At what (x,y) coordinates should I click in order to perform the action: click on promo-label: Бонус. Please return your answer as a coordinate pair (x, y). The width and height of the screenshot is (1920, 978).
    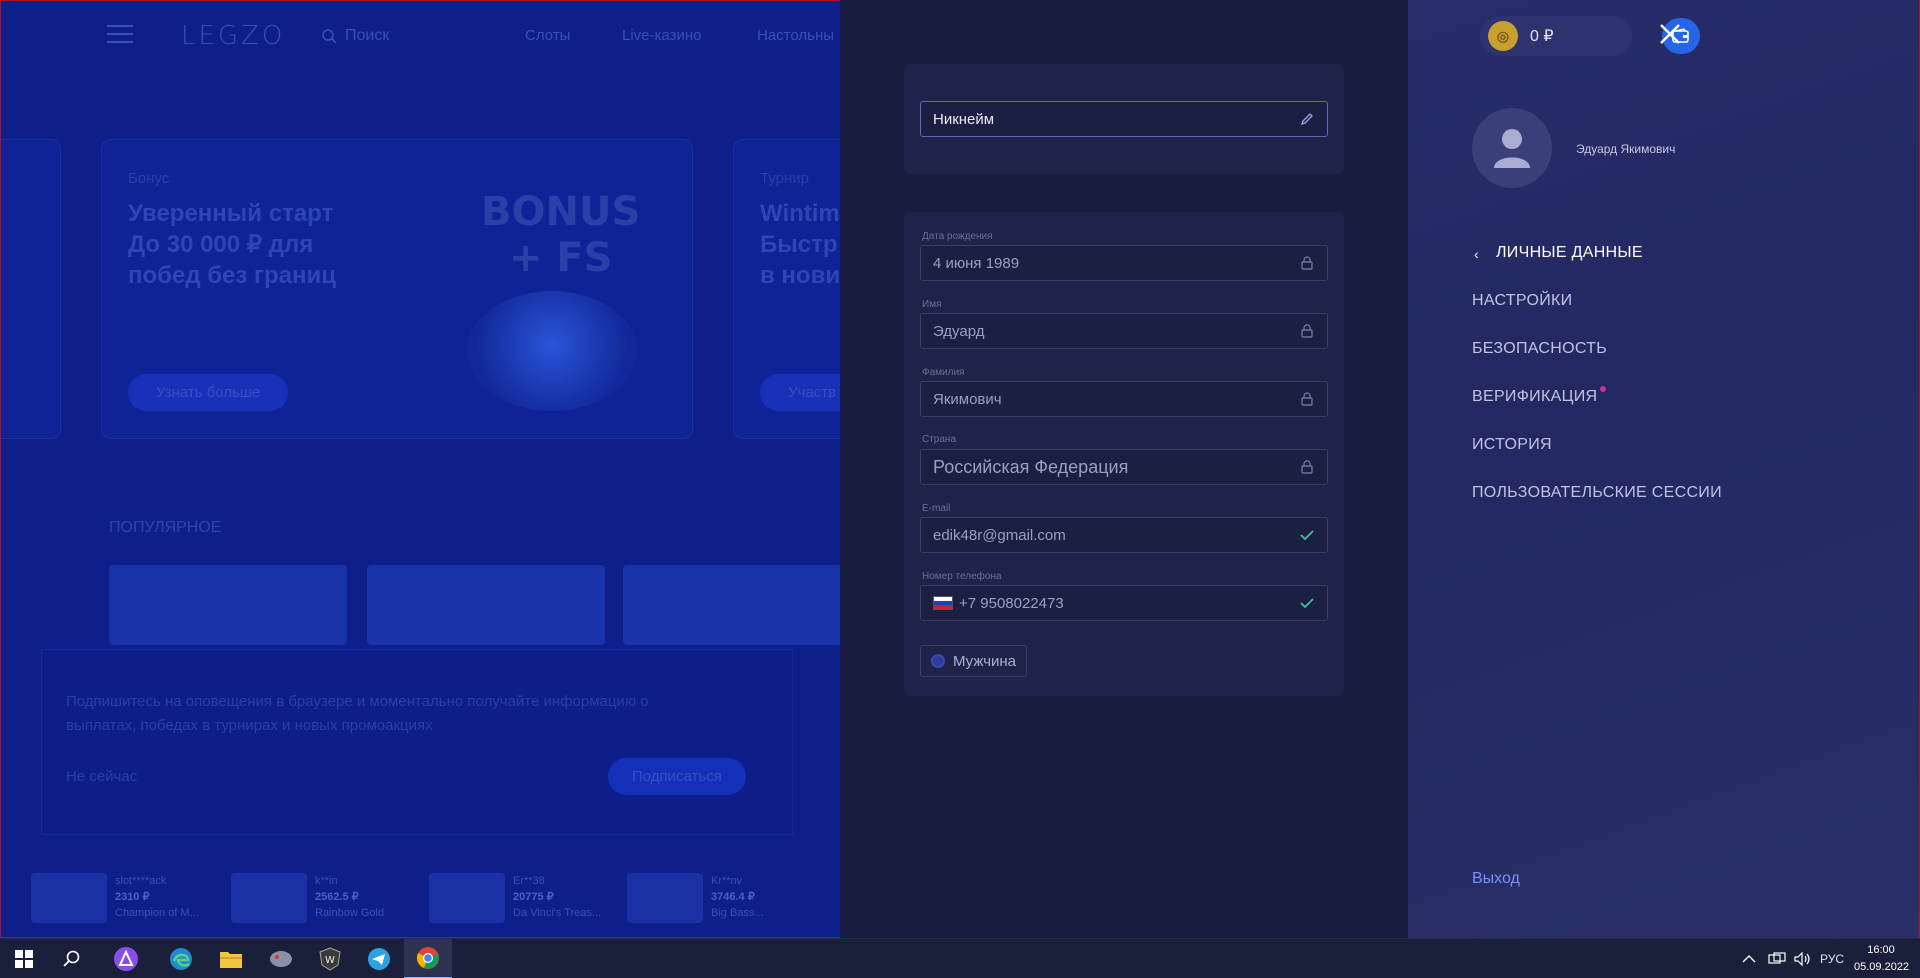
    Looking at the image, I should click on (149, 178).